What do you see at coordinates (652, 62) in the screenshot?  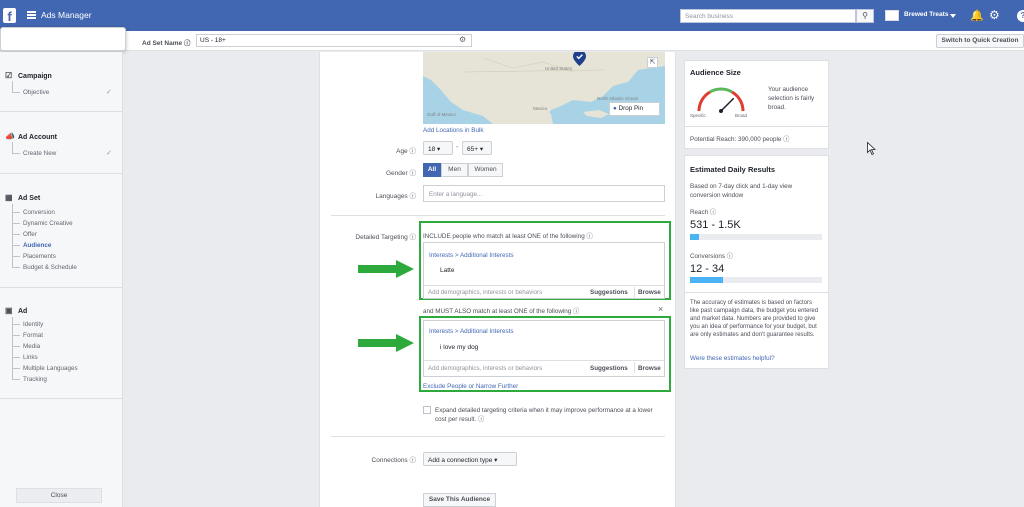 I see `fullscreen-icon: ⇱` at bounding box center [652, 62].